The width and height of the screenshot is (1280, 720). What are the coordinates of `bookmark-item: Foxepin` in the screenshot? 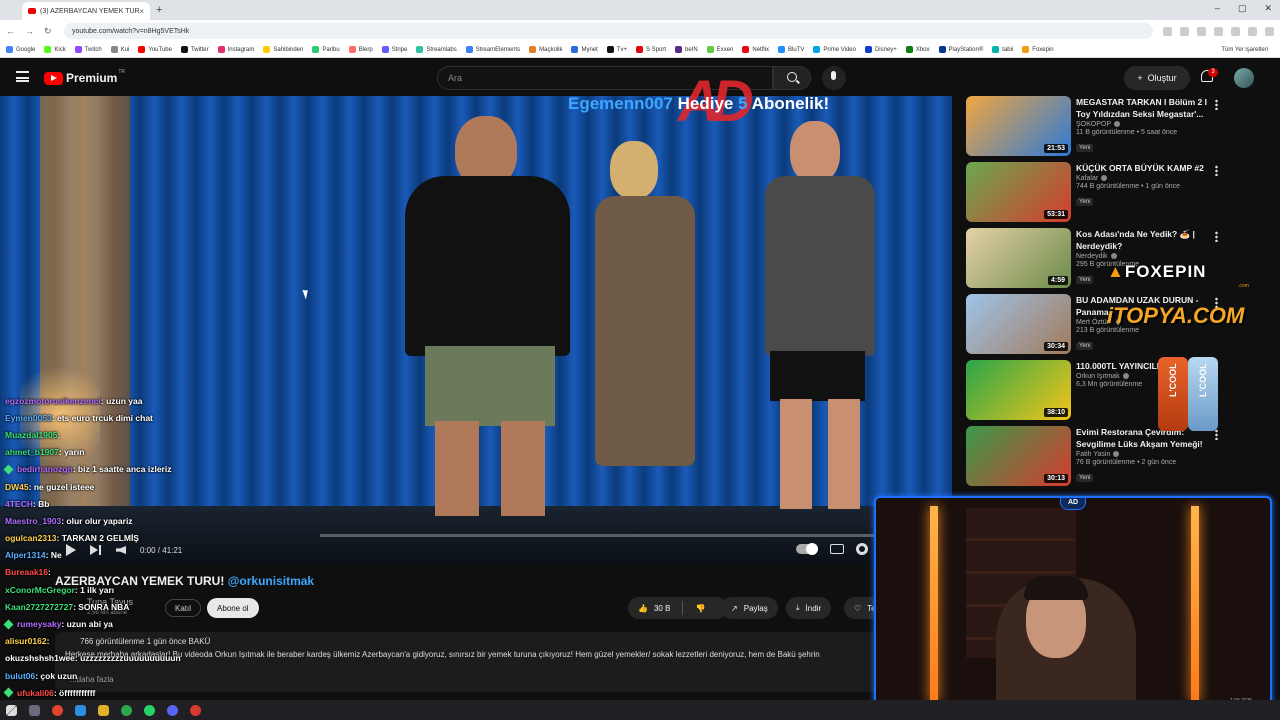 It's located at (1038, 49).